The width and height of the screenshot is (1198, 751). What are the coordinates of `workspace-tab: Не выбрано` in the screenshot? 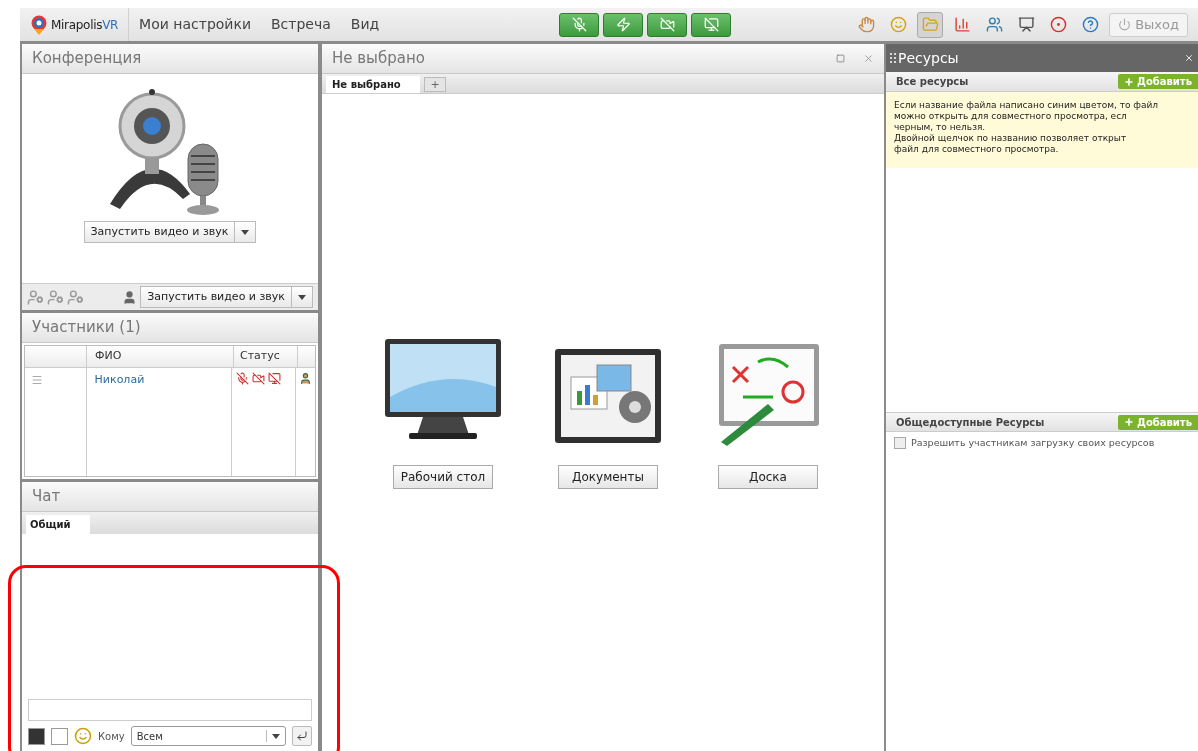 It's located at (373, 84).